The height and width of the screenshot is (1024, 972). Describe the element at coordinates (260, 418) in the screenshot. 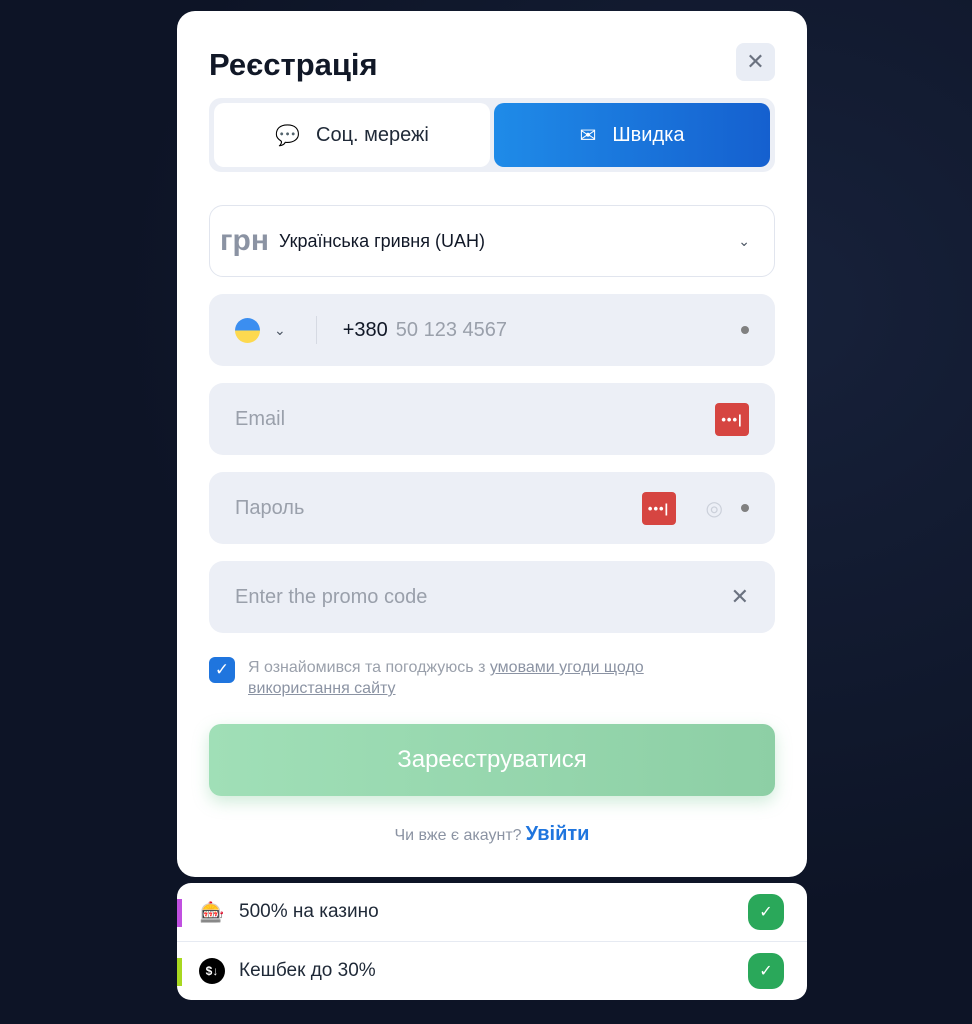

I see `email-placeholder: Email` at that location.